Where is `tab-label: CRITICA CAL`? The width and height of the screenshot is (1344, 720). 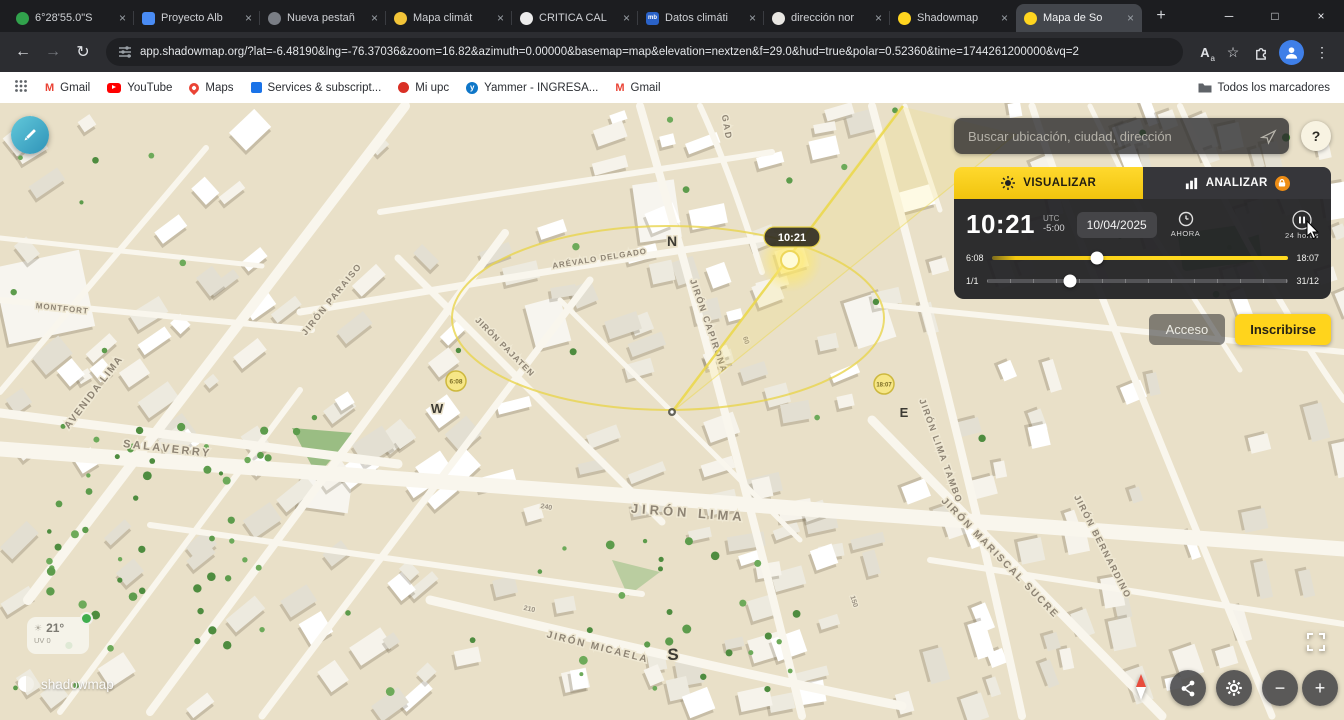
tab-label: CRITICA CAL is located at coordinates (573, 18).